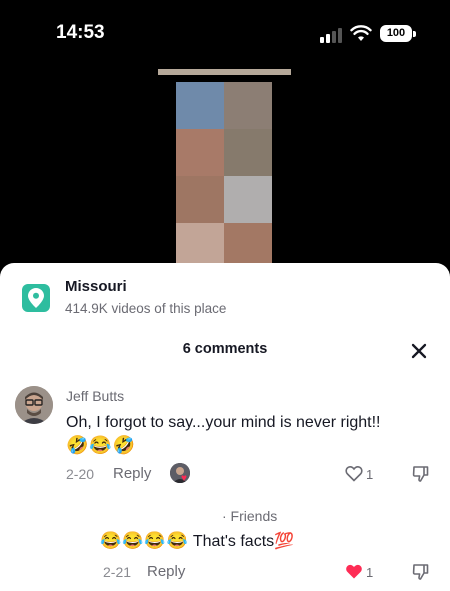  What do you see at coordinates (224, 72) in the screenshot?
I see `video-shelf` at bounding box center [224, 72].